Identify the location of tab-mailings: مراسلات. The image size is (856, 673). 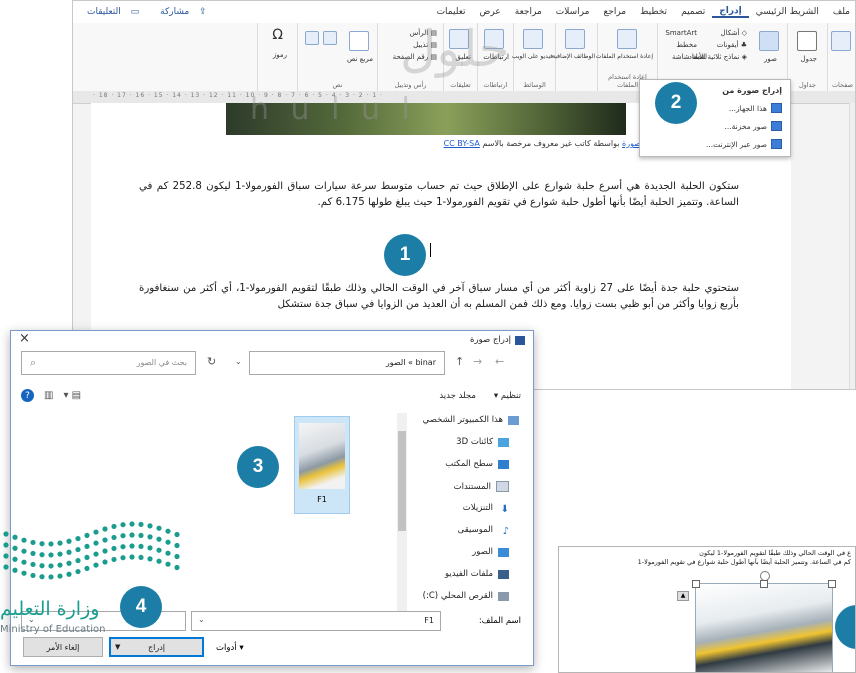
(573, 12).